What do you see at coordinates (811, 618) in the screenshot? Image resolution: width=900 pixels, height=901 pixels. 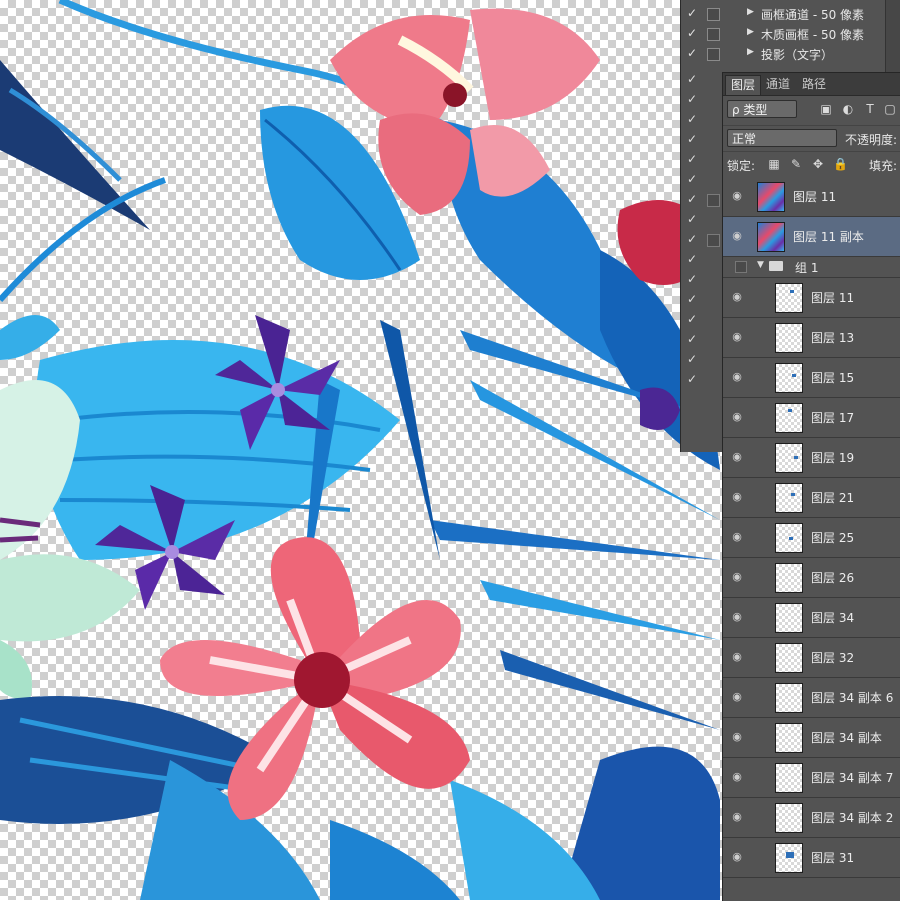 I see `layer-row: ◉ 图层 34` at bounding box center [811, 618].